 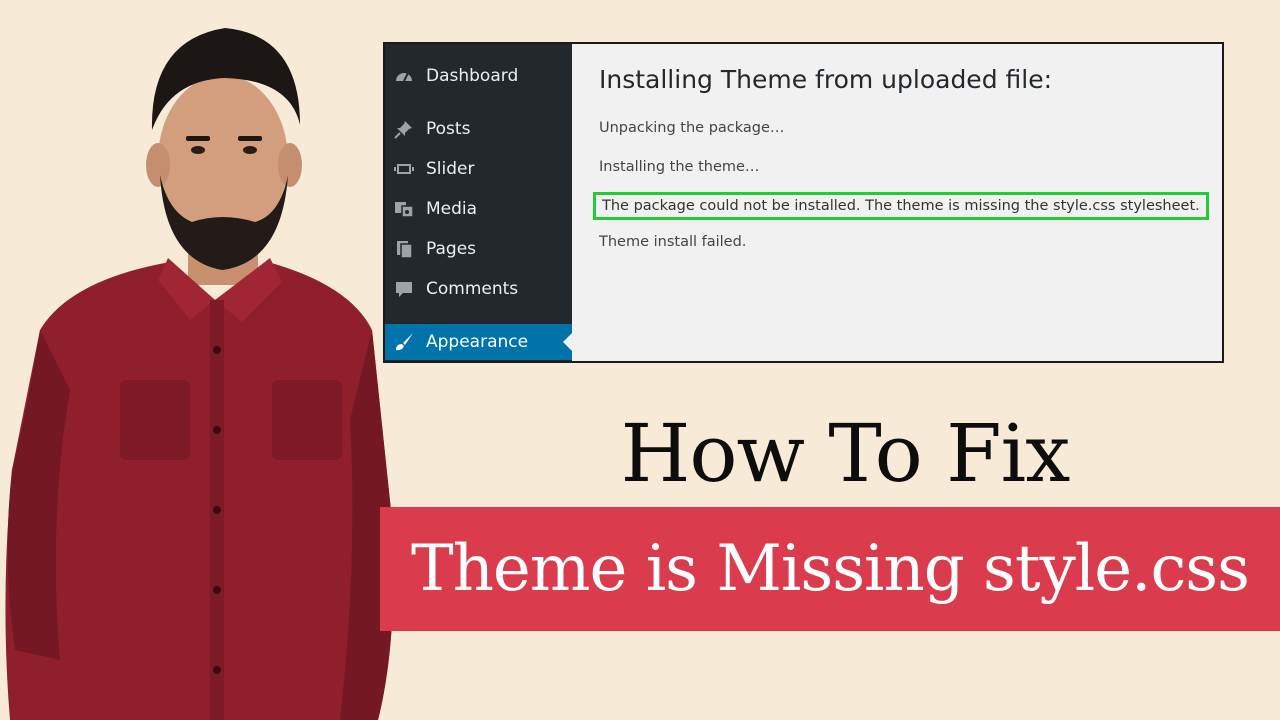 What do you see at coordinates (404, 289) in the screenshot?
I see `comment-icon` at bounding box center [404, 289].